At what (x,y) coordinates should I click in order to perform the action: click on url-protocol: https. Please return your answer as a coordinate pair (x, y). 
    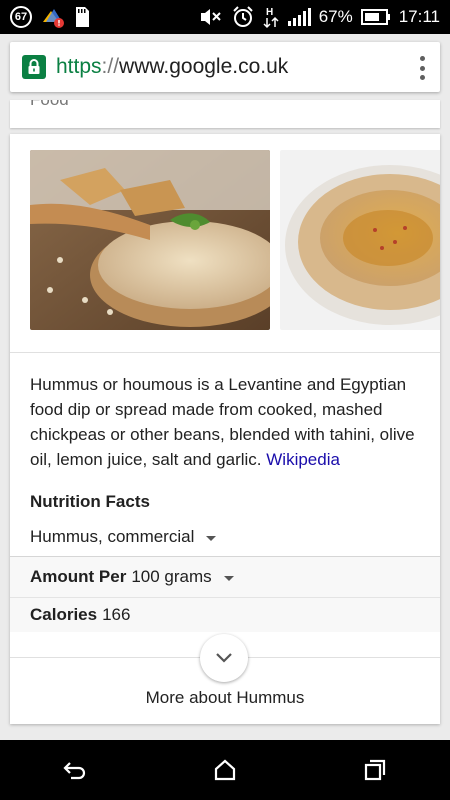
    Looking at the image, I should click on (79, 66).